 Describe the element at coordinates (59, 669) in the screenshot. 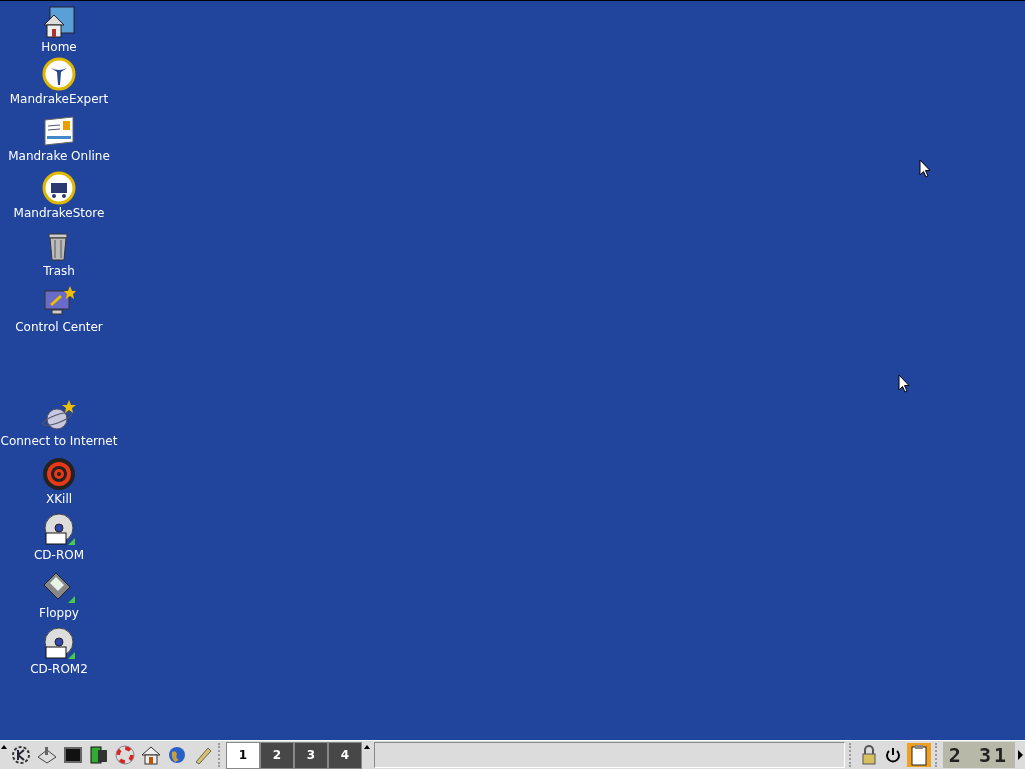

I see `icon-label: CD-ROM2` at that location.